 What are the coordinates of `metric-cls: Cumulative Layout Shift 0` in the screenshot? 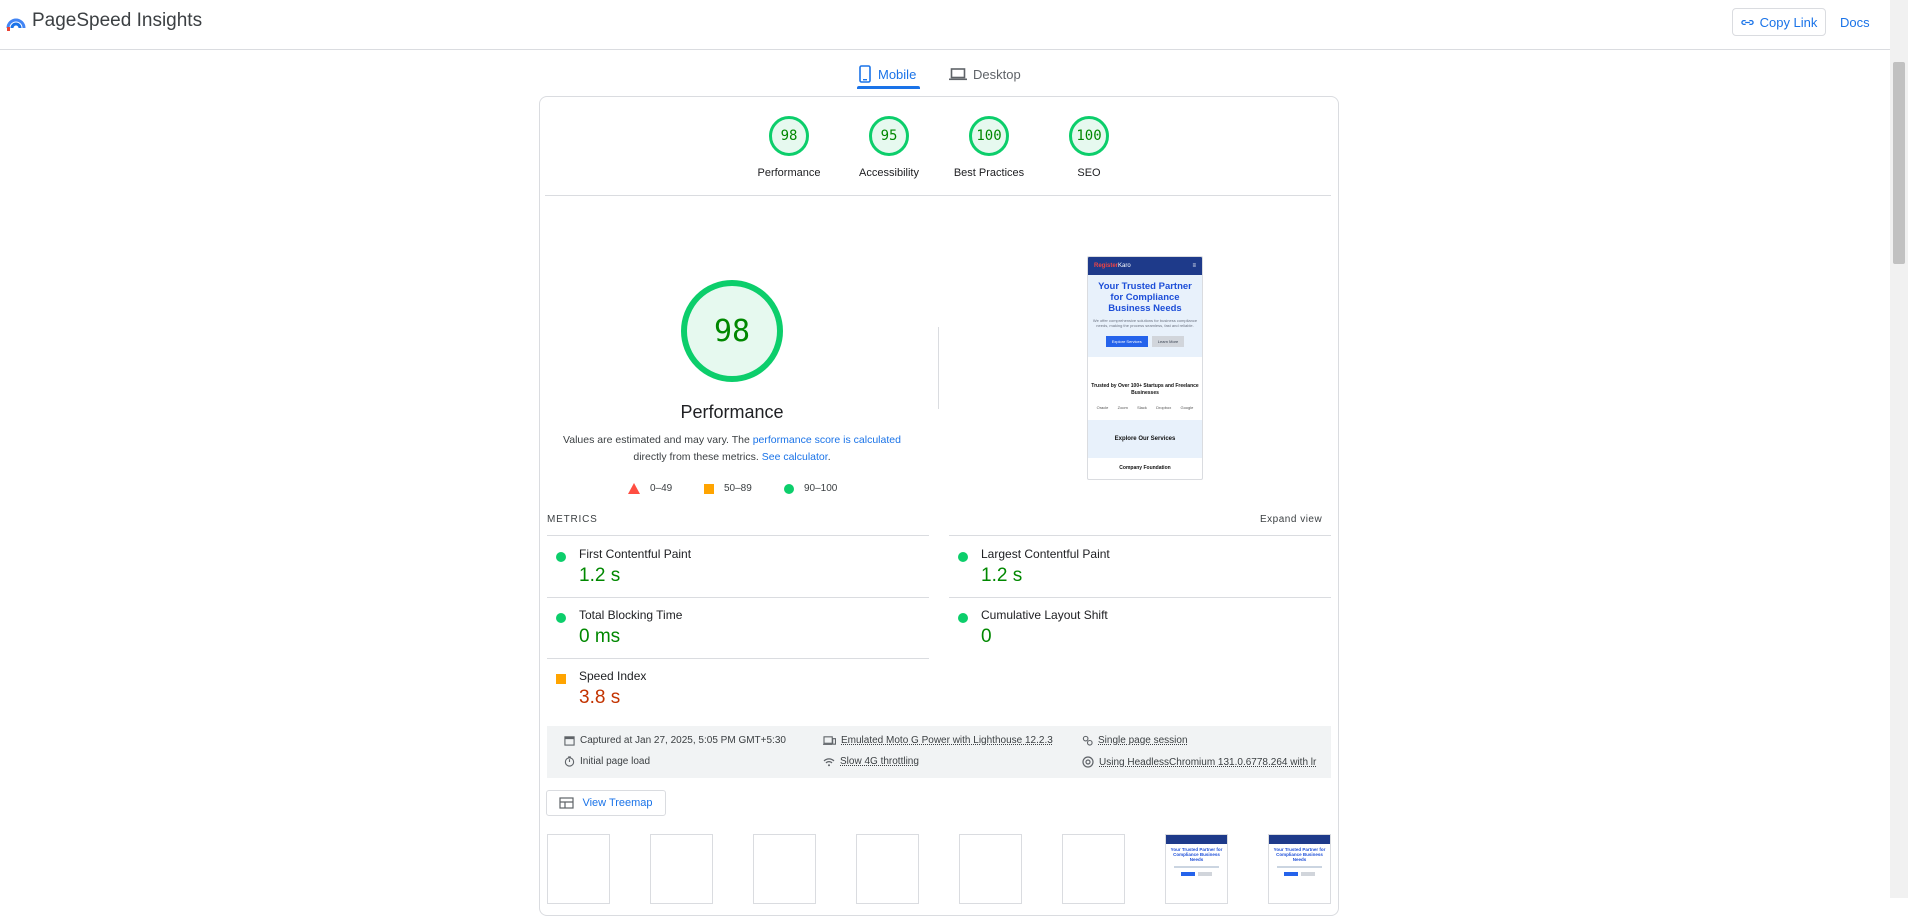 It's located at (1129, 636).